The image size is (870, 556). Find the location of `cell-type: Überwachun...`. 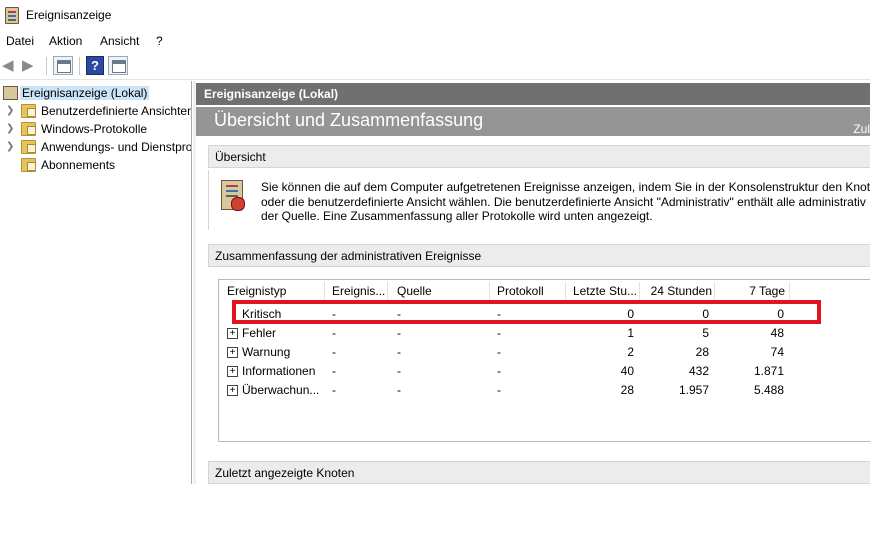

cell-type: Überwachun... is located at coordinates (281, 390).